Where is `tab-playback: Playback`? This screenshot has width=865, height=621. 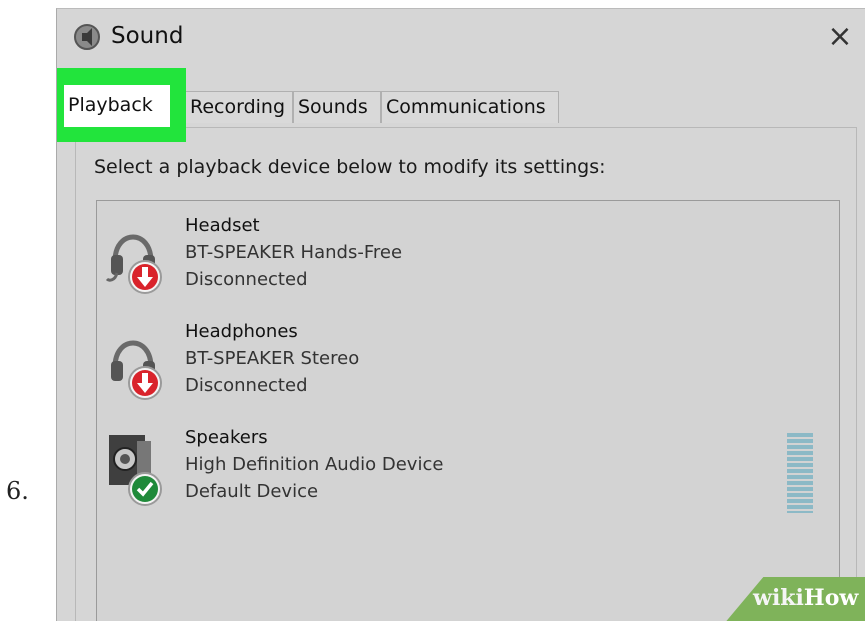
tab-playback: Playback is located at coordinates (117, 106).